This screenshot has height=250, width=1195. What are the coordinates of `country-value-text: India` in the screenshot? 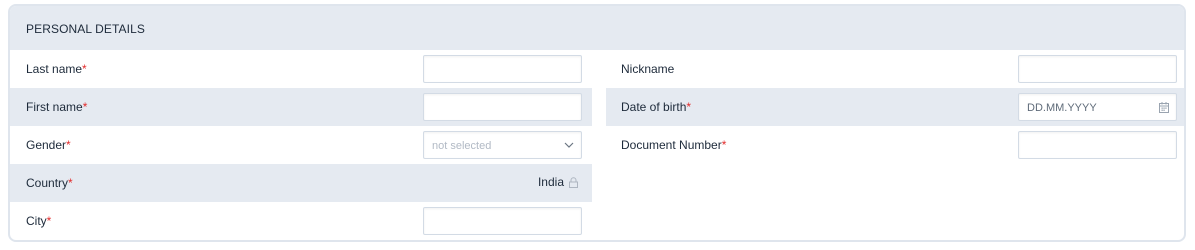 It's located at (550, 182).